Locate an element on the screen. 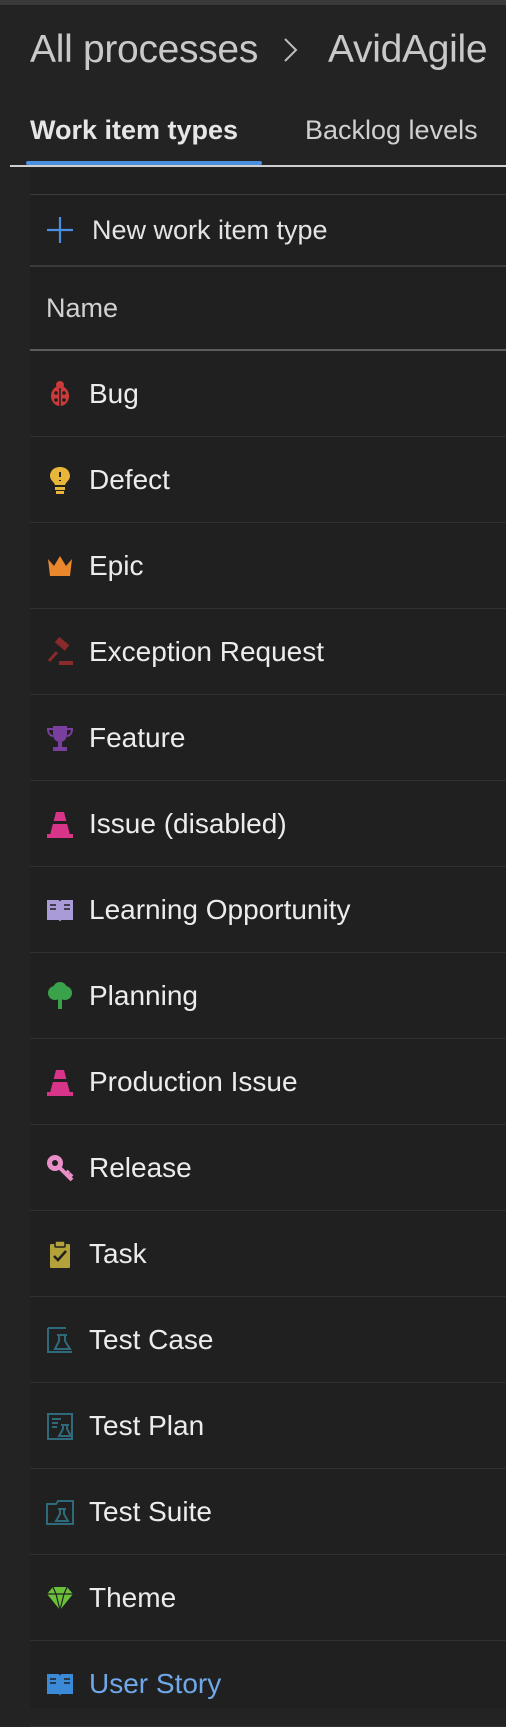  work-item-type-row-task: Task is located at coordinates (268, 1254).